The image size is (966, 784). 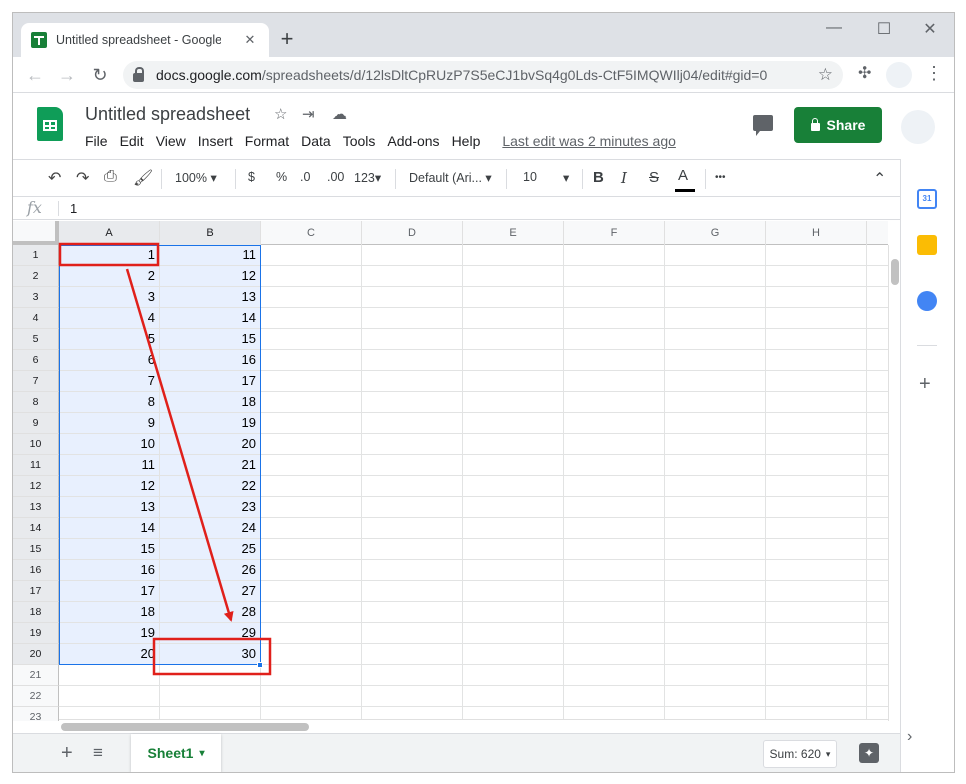 I want to click on redo-icon: ↷, so click(x=82, y=178).